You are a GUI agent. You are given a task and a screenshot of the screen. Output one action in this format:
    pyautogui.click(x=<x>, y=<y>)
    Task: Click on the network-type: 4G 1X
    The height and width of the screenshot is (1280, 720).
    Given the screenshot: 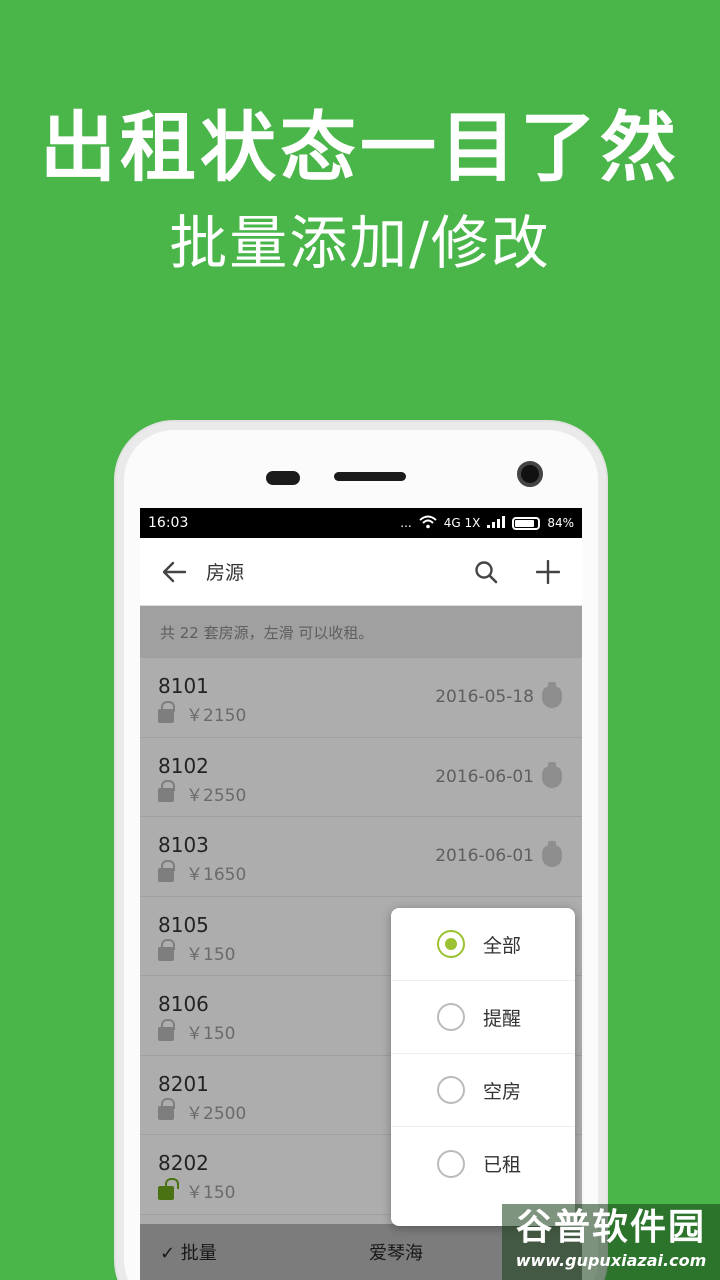 What is the action you would take?
    pyautogui.click(x=462, y=523)
    